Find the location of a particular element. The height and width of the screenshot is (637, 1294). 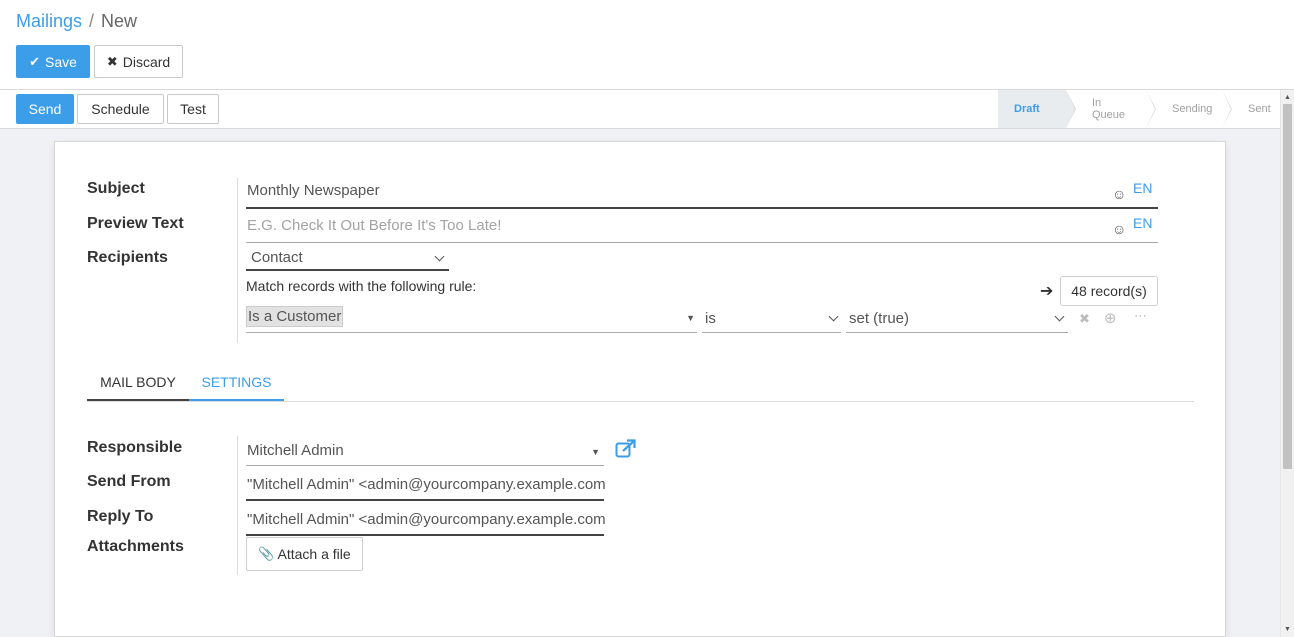

stage-sending: Sending is located at coordinates (1189, 109).